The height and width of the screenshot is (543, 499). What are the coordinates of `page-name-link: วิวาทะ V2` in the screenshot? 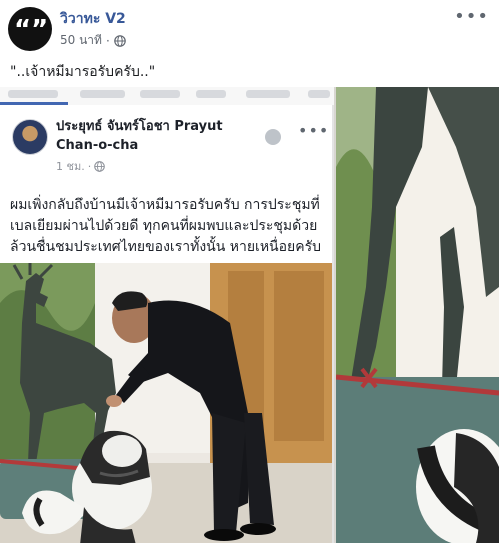 It's located at (93, 19).